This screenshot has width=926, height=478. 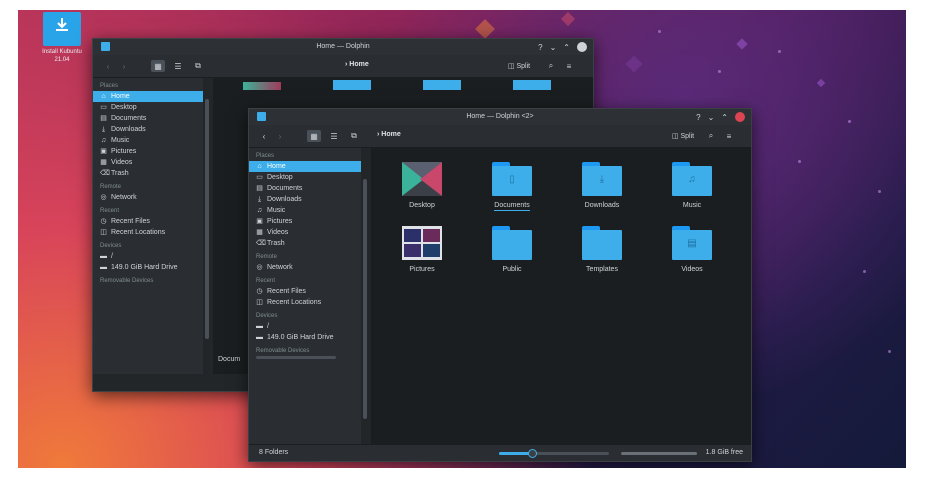 I want to click on item-label: Videos, so click(x=692, y=269).